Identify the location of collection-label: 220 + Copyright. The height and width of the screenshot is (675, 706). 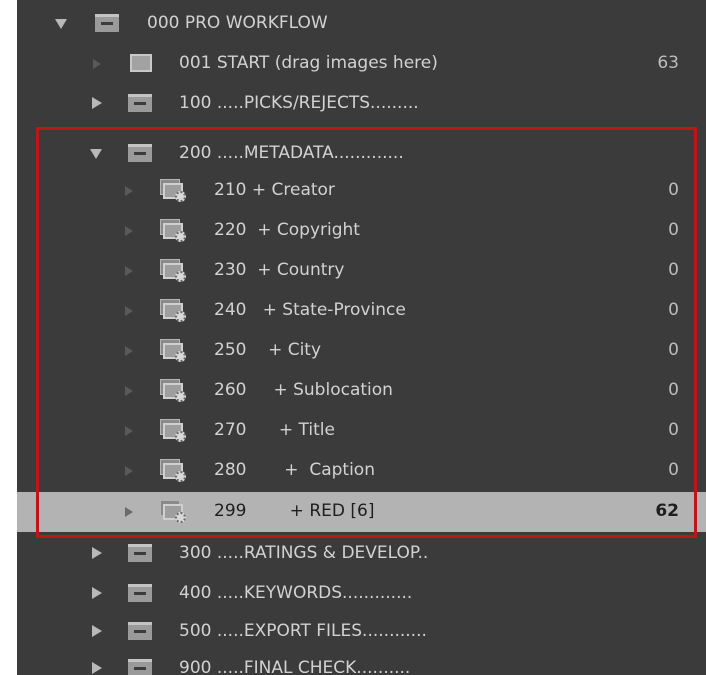
(287, 230).